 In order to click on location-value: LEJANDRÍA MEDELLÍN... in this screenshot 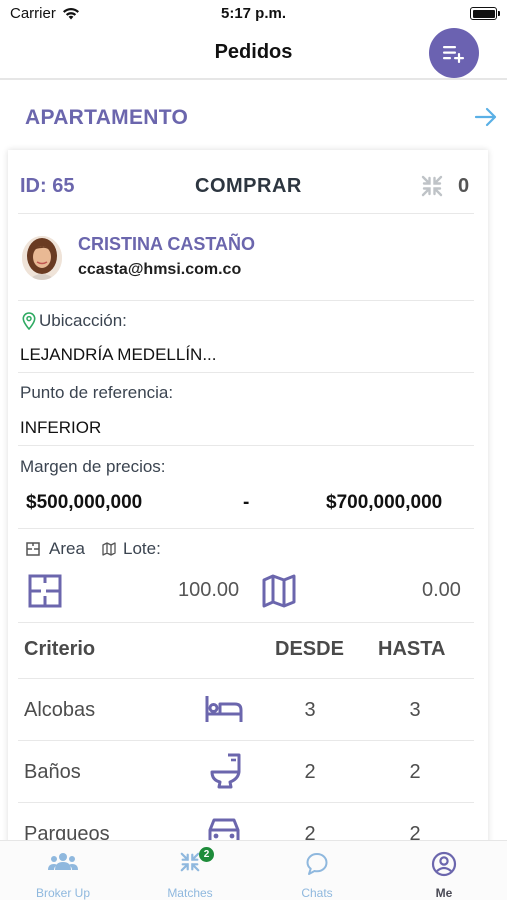, I will do `click(118, 354)`.